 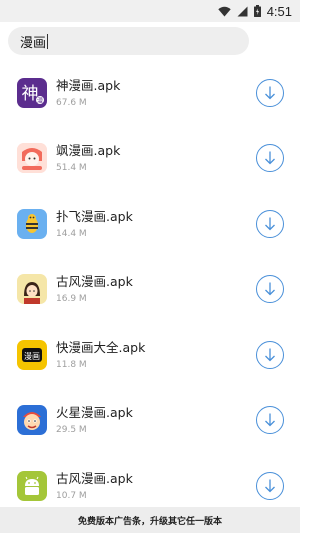 I want to click on app-name: 扑飞漫画.apk, so click(x=94, y=216).